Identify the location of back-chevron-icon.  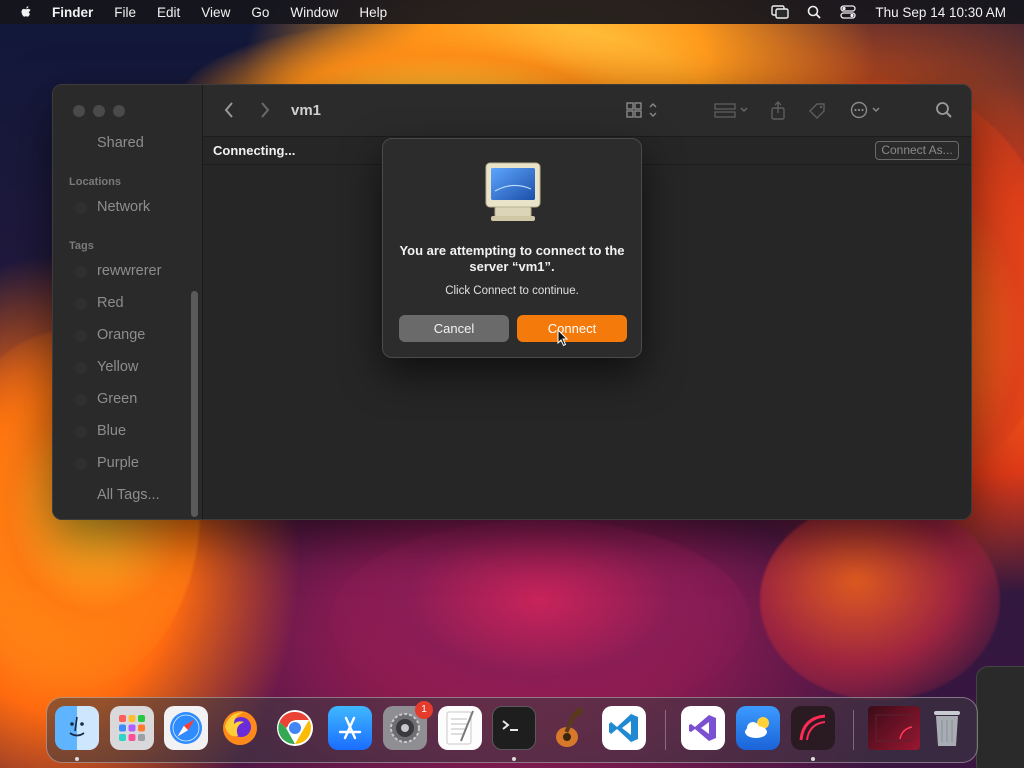
(229, 110).